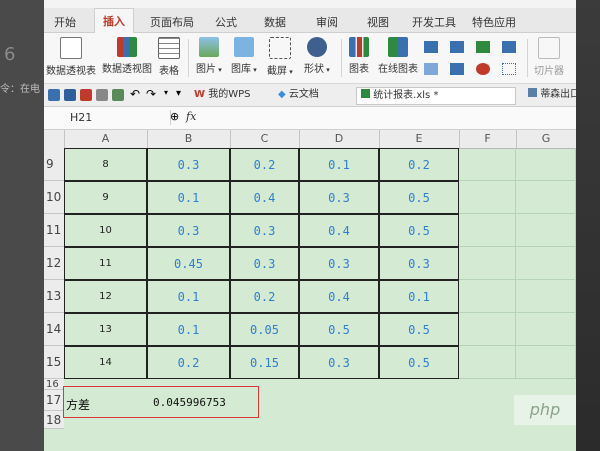  I want to click on doc-tab-other: 蒂森出口, so click(550, 95).